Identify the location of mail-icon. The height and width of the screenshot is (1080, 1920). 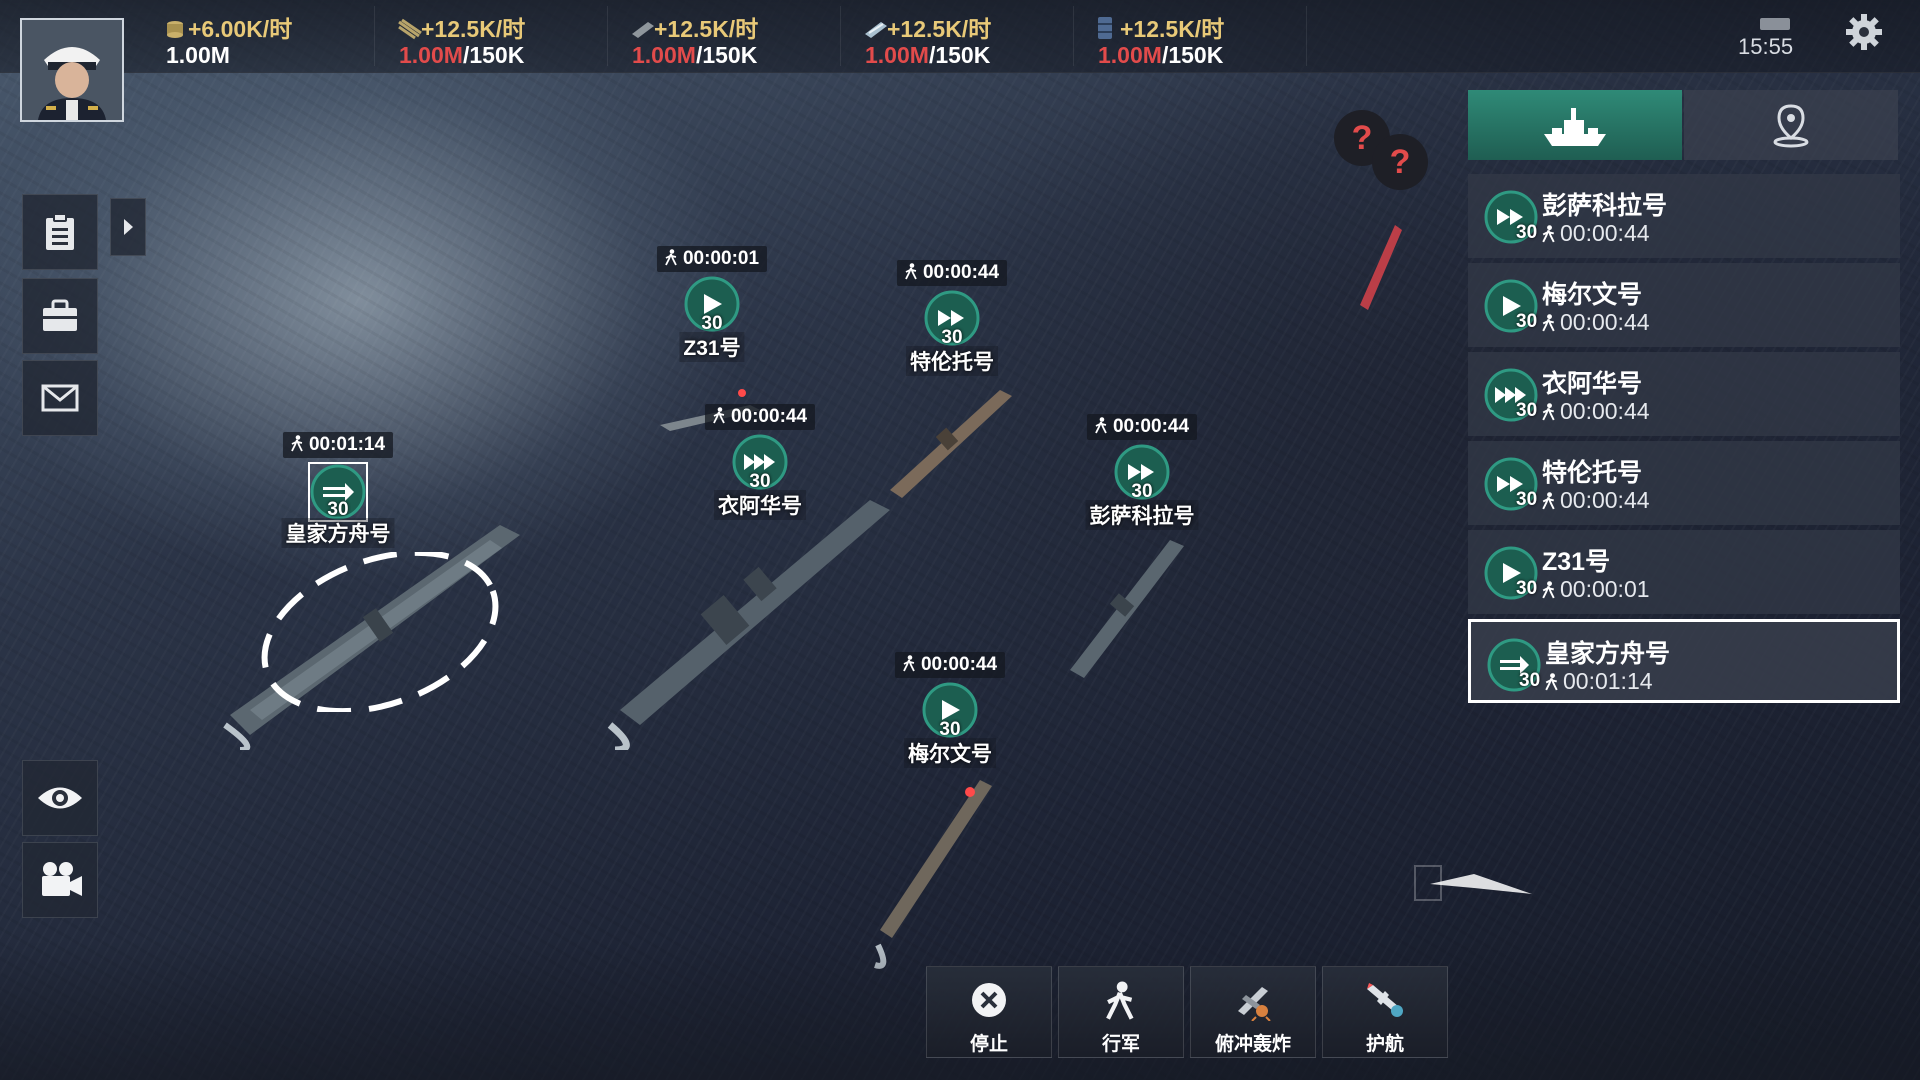
(60, 398).